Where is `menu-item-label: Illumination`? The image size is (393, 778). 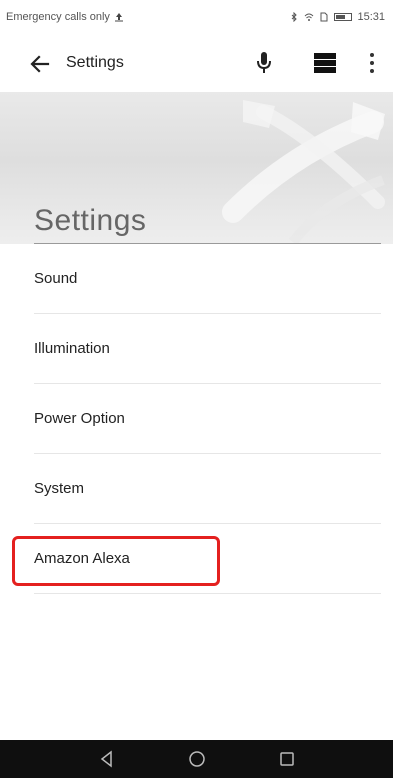
menu-item-label: Illumination is located at coordinates (72, 348).